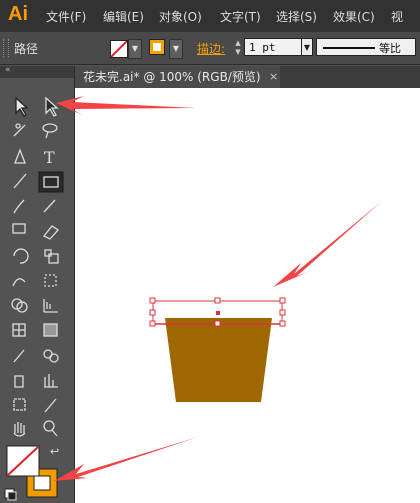 The image size is (420, 503). I want to click on stroke-profile-label: 等比, so click(390, 48).